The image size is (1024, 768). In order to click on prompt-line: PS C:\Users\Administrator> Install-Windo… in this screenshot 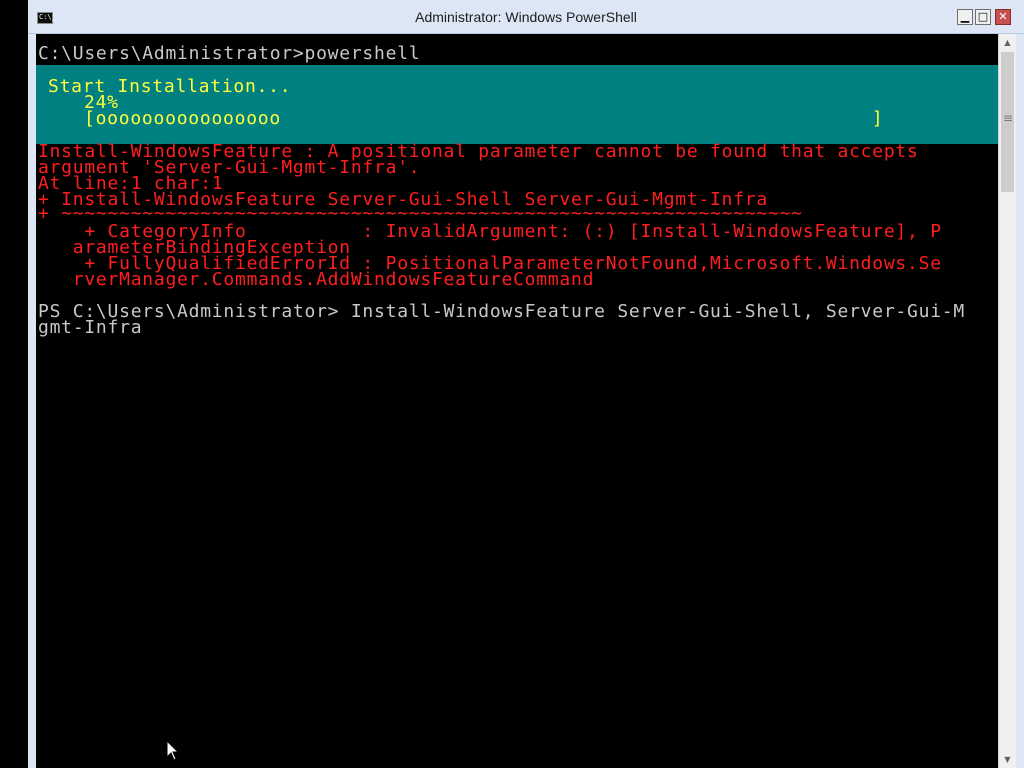, I will do `click(501, 311)`.